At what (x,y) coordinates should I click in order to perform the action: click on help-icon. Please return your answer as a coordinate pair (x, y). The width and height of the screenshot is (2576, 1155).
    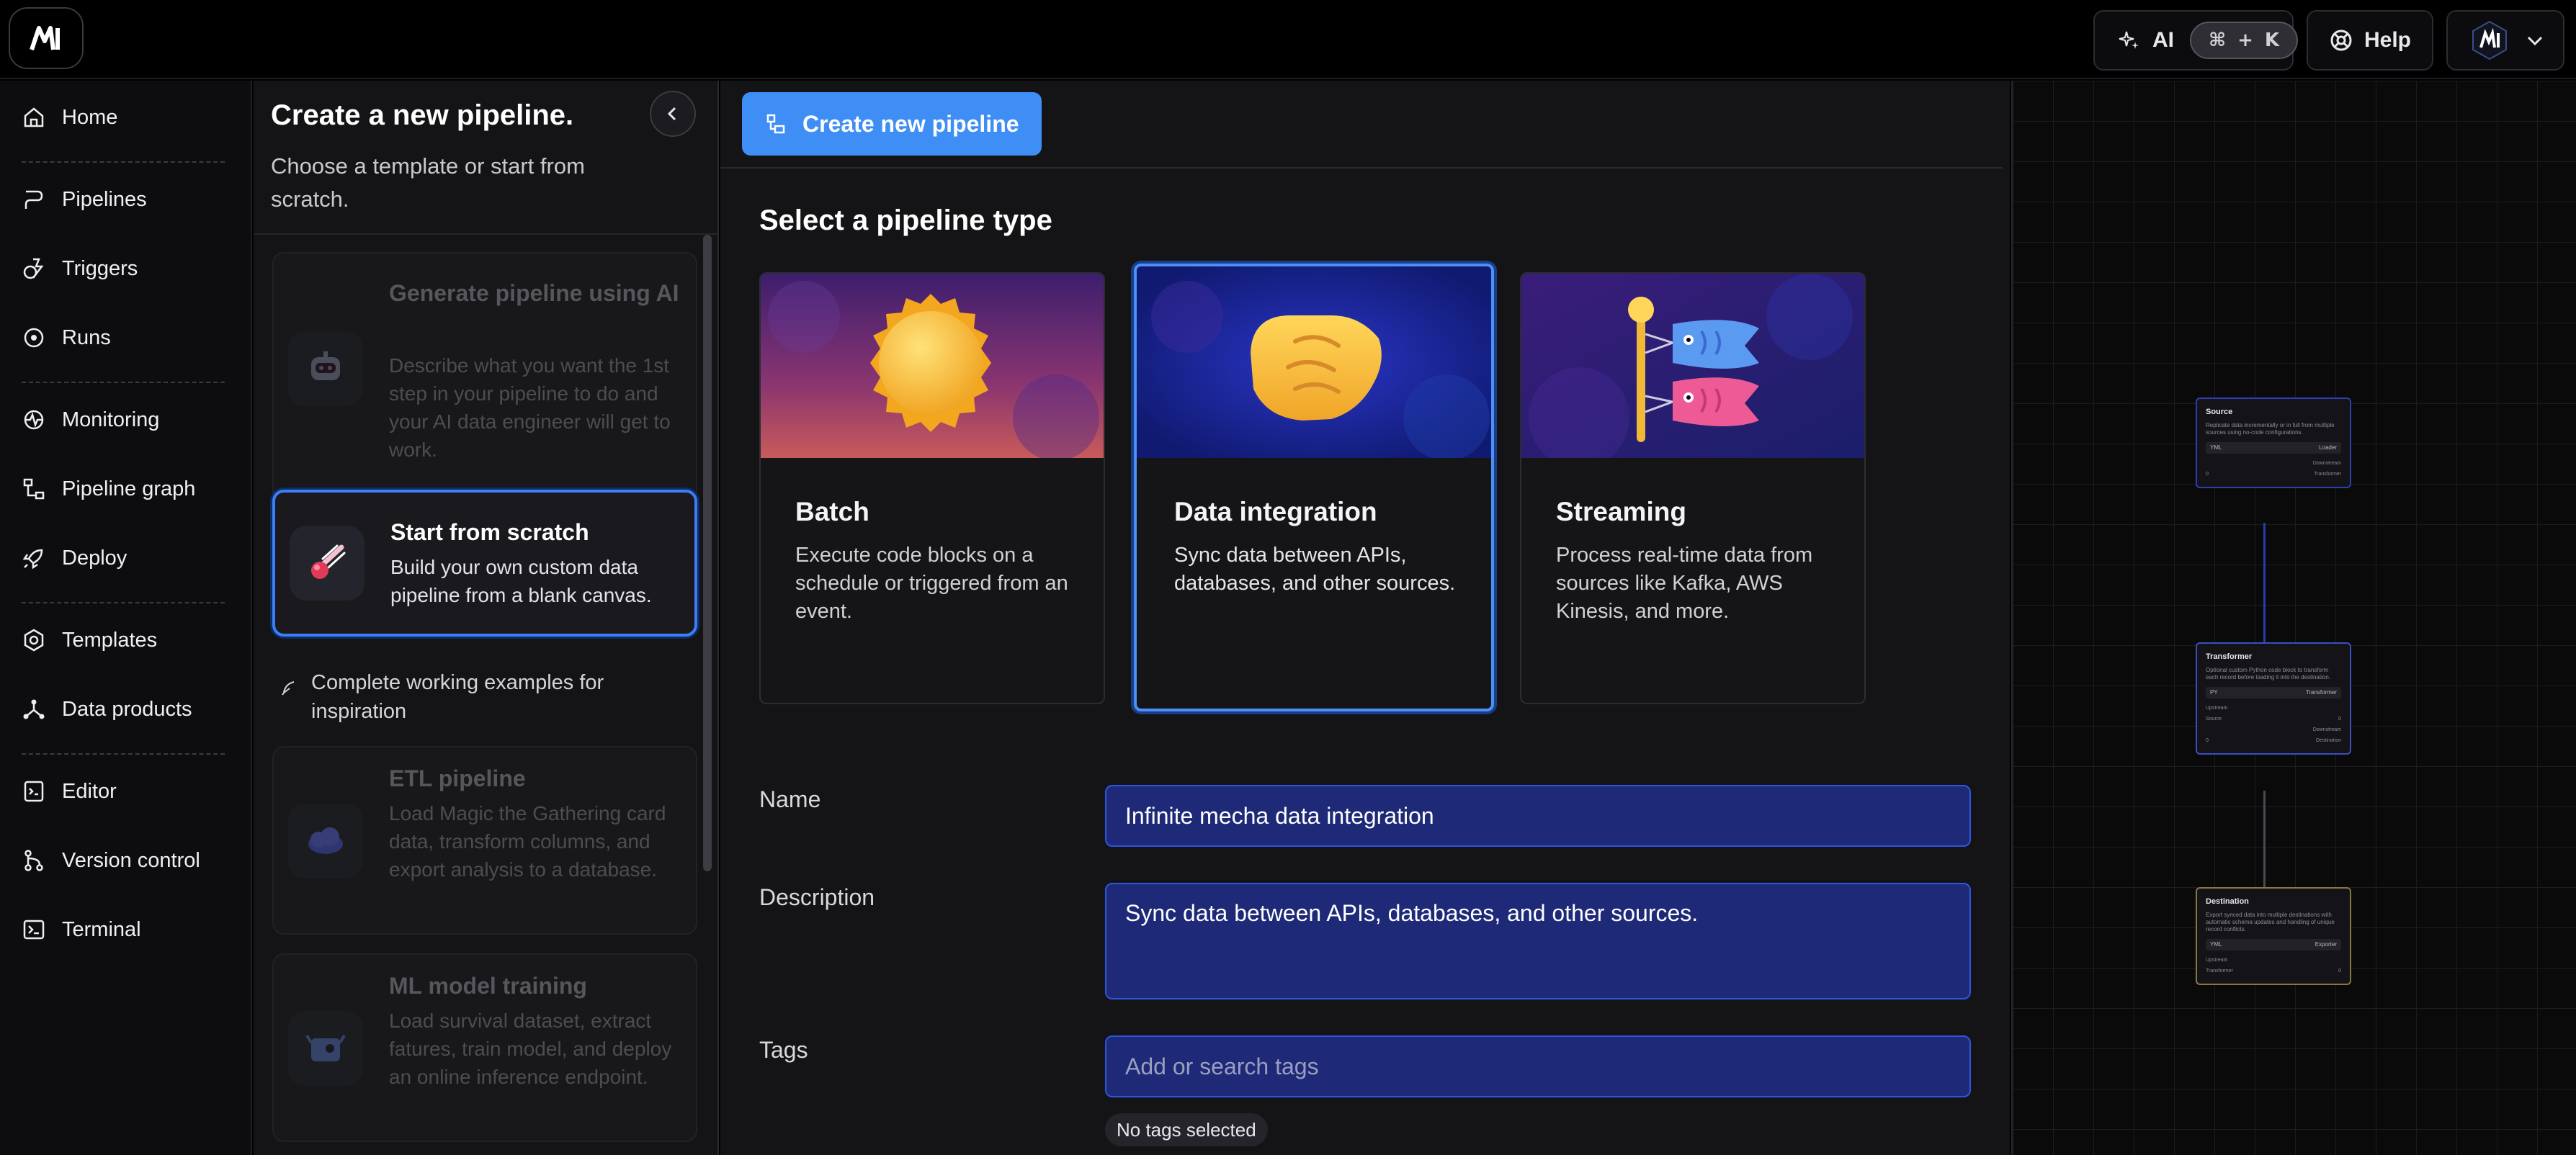
    Looking at the image, I should click on (2341, 40).